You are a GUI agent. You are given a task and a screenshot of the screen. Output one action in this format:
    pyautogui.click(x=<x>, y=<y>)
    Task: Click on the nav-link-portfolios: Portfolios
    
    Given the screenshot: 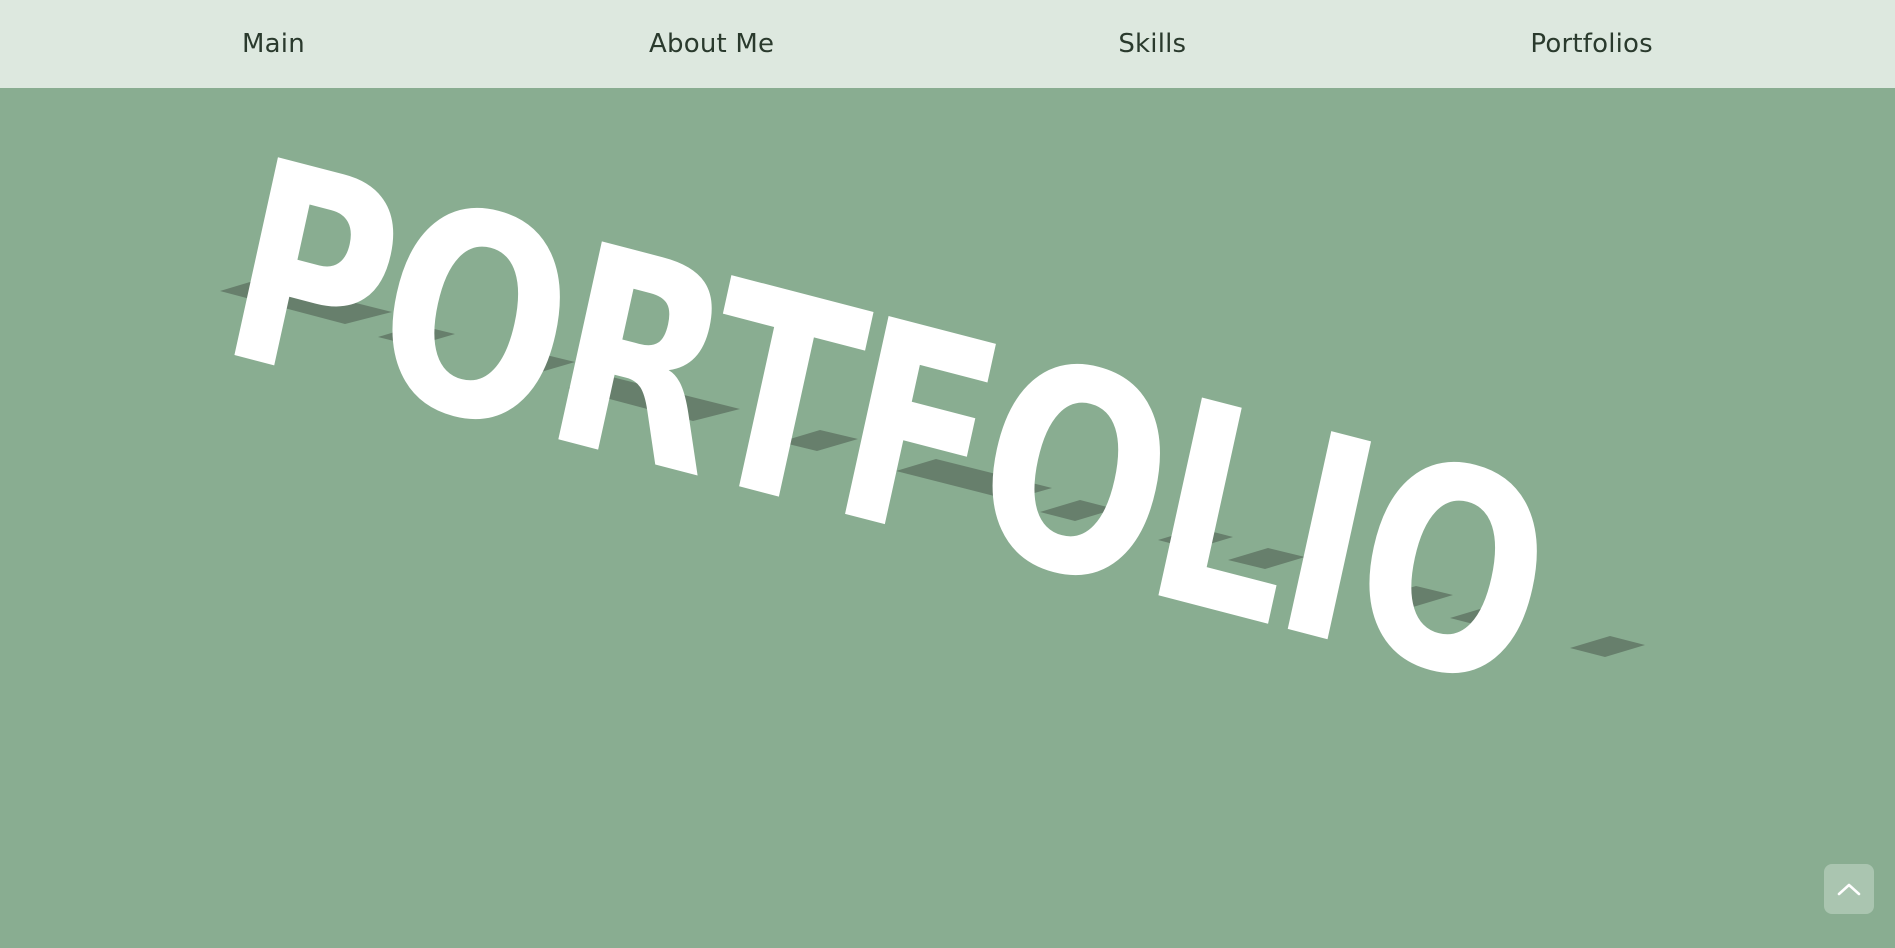 What is the action you would take?
    pyautogui.click(x=1591, y=44)
    